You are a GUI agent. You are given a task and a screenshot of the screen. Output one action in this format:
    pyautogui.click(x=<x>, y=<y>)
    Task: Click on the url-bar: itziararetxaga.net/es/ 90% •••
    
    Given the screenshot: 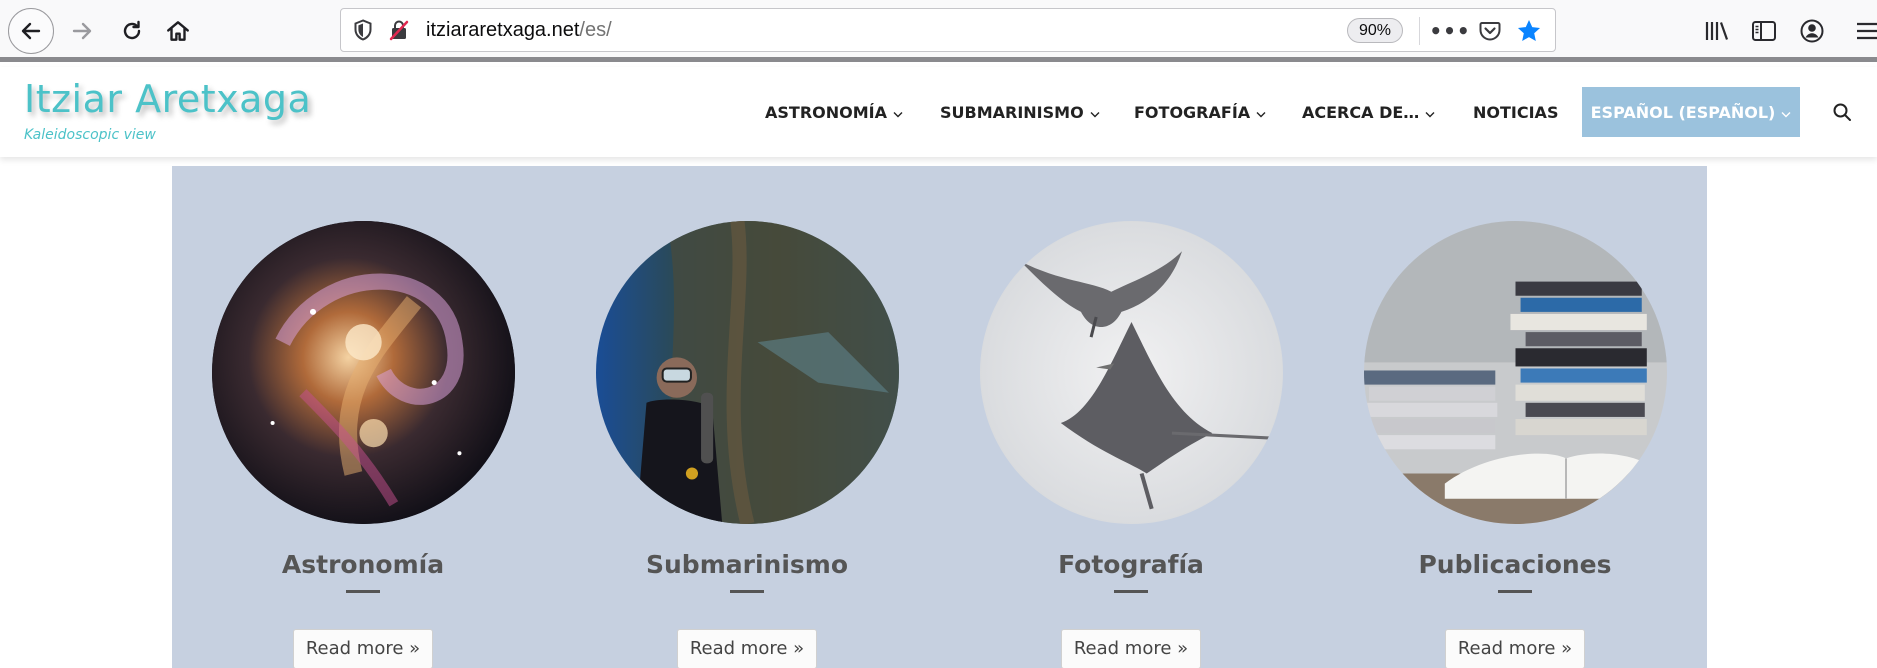 What is the action you would take?
    pyautogui.click(x=948, y=30)
    